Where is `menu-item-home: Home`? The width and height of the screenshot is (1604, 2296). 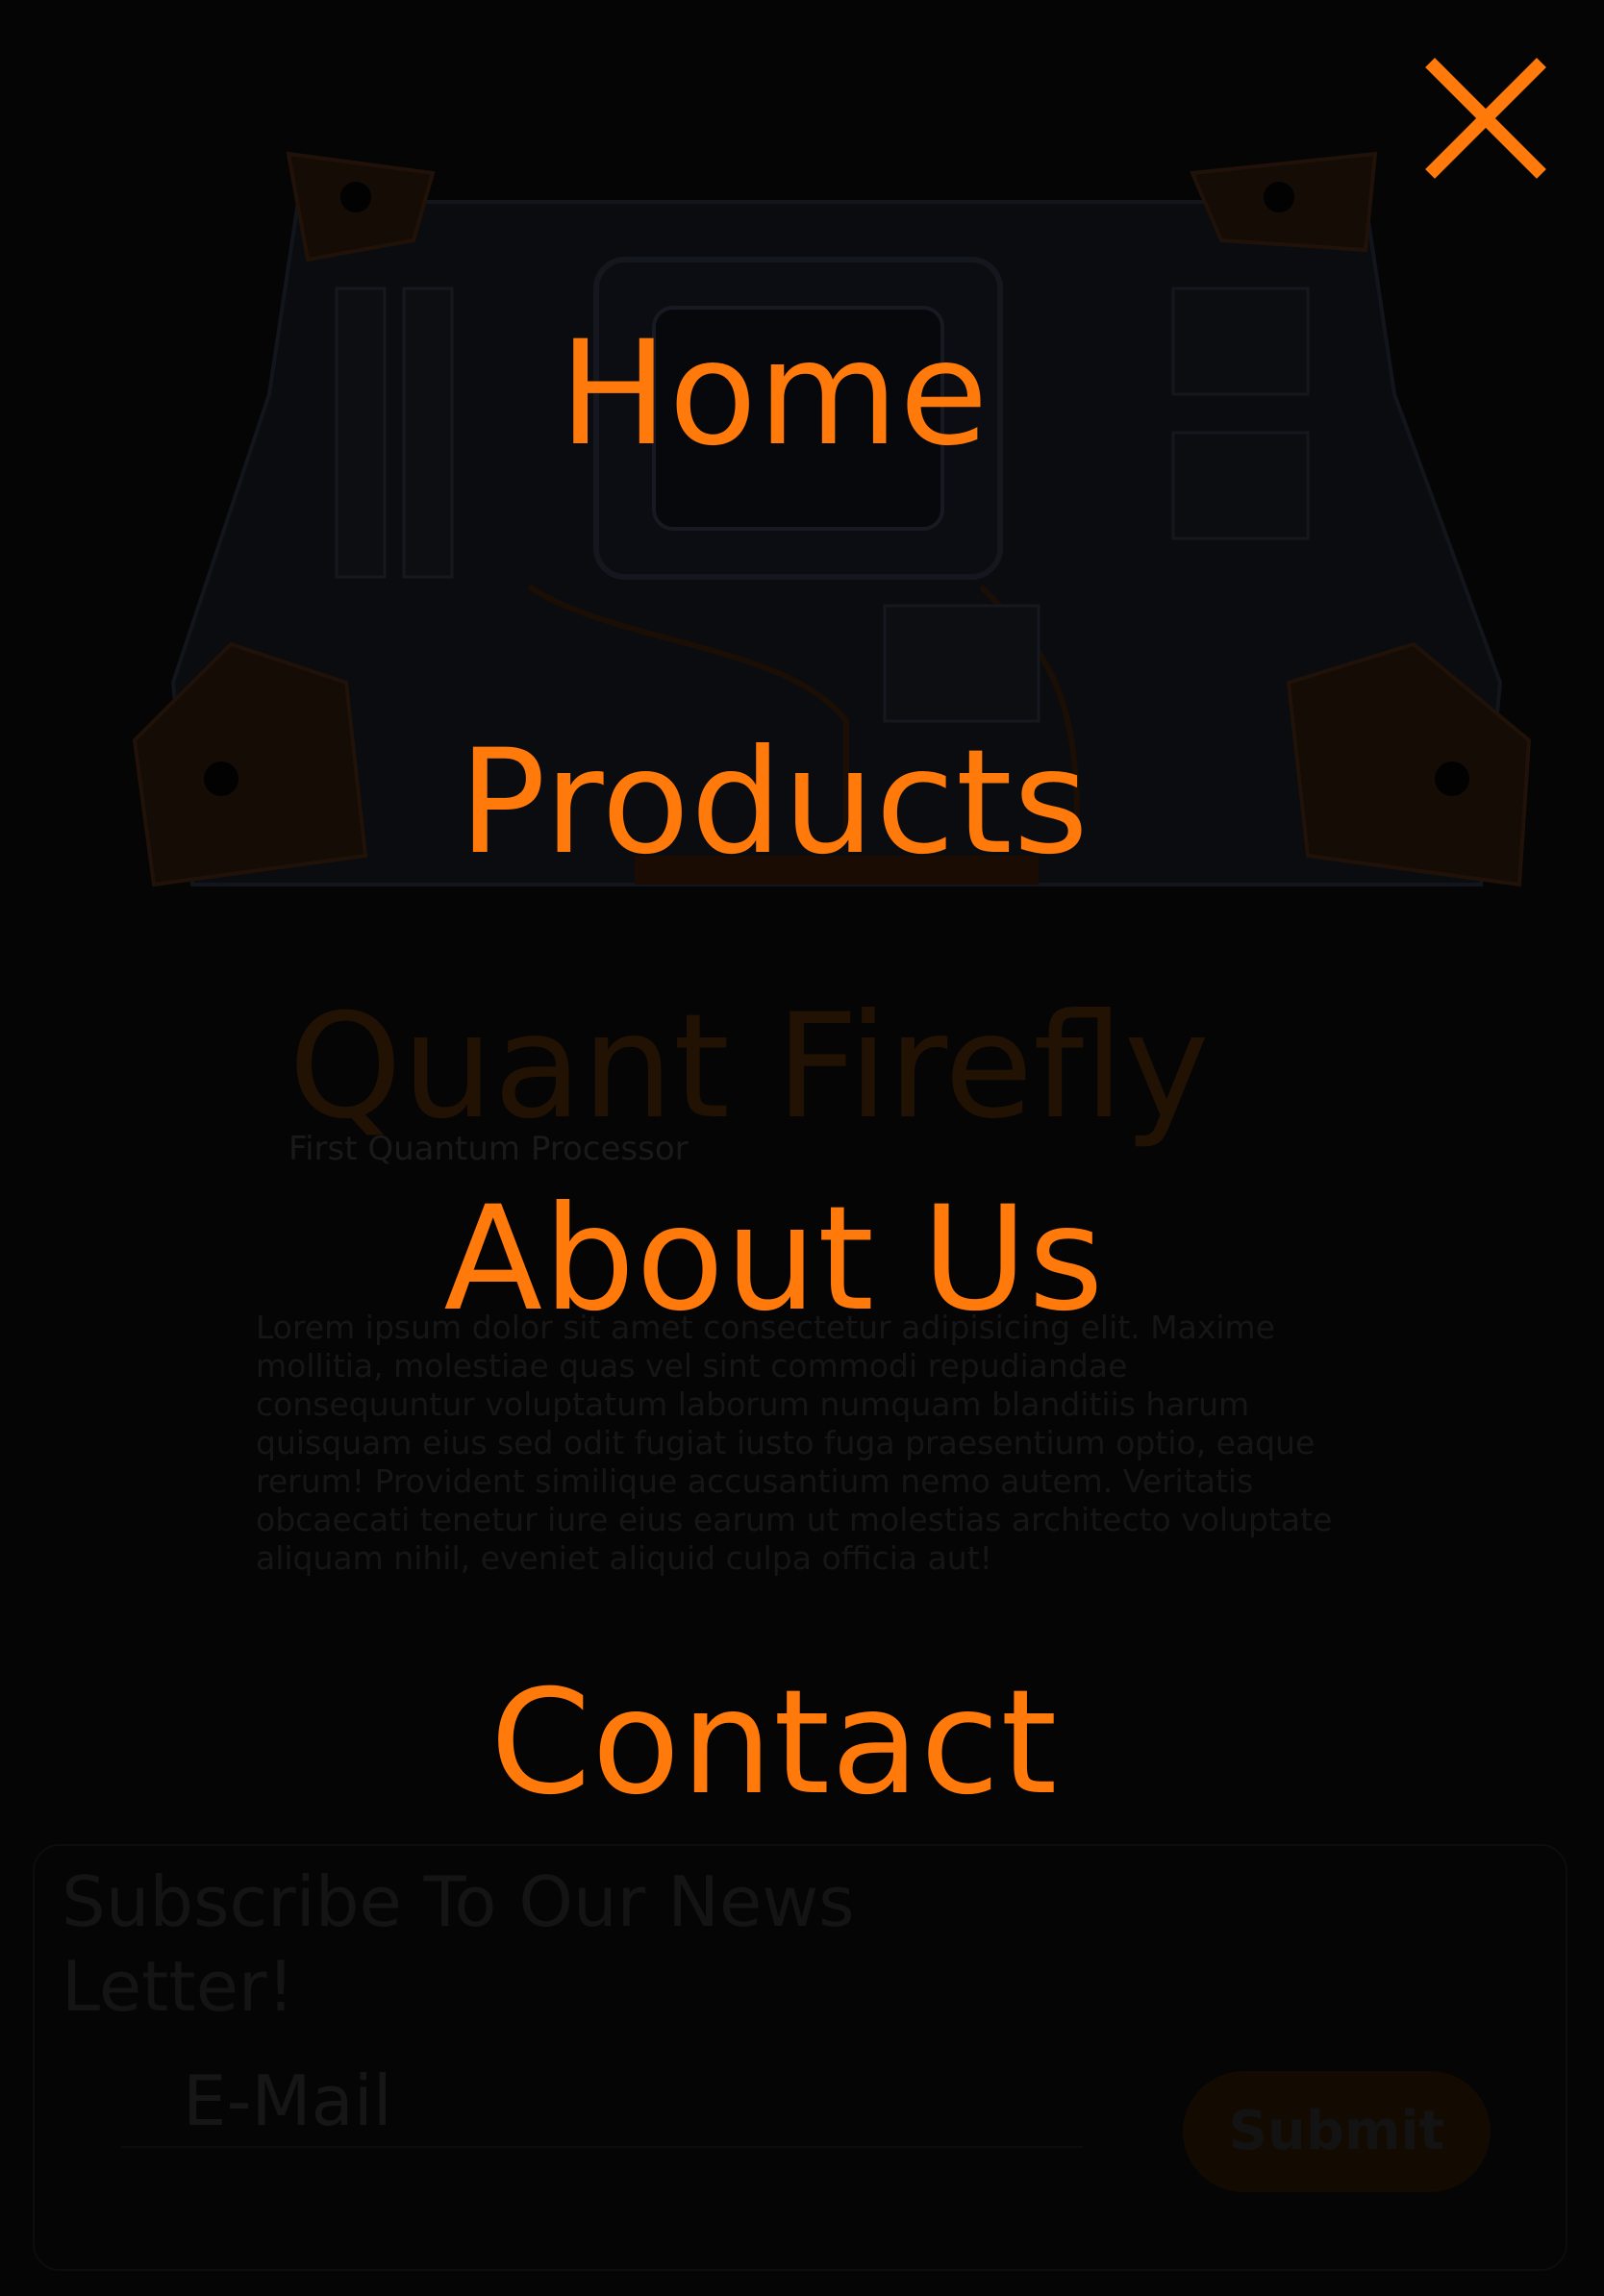
menu-item-home: Home is located at coordinates (774, 394).